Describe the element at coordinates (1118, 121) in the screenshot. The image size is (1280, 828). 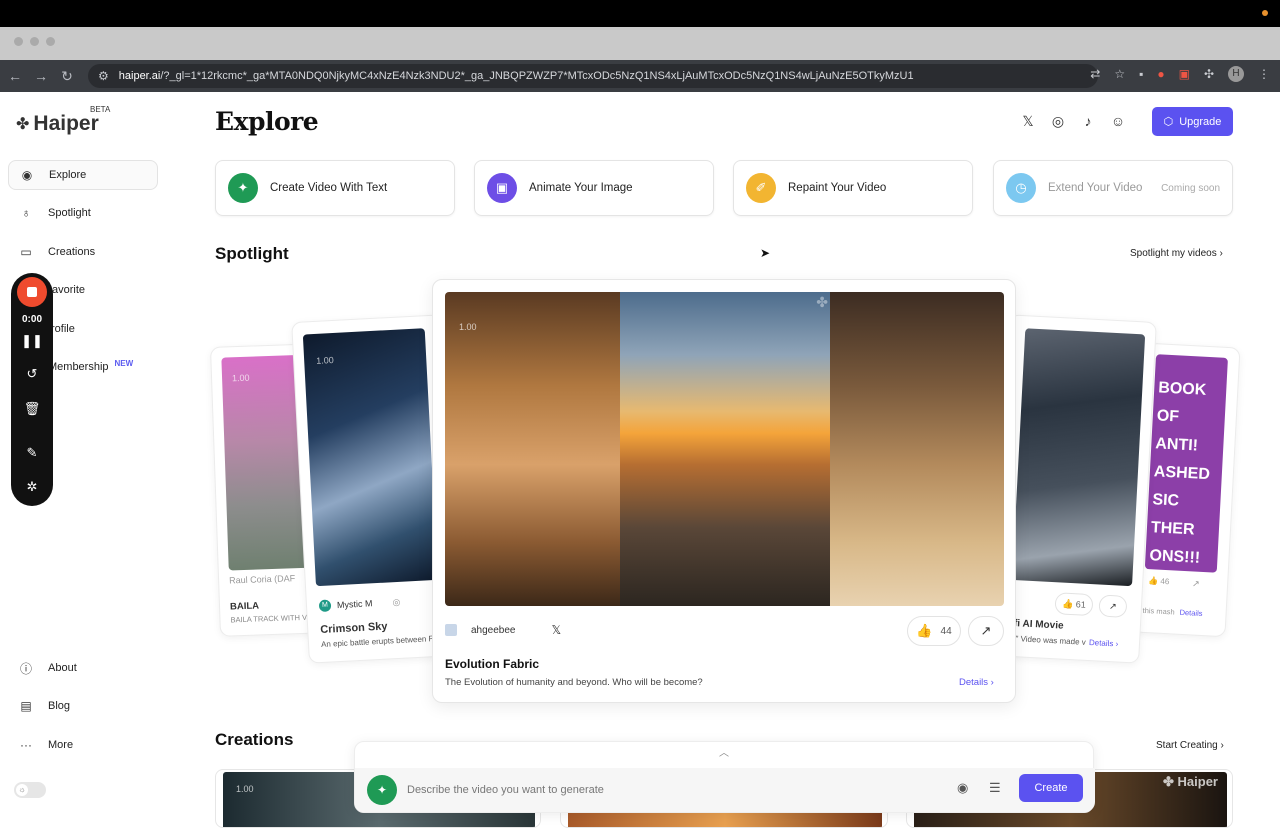
I see `discord-icon: ☺` at that location.